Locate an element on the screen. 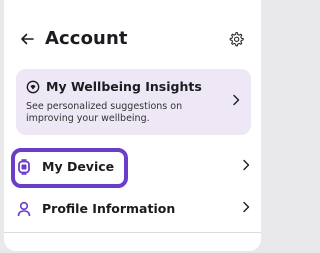 The width and height of the screenshot is (320, 253). arrow-left-icon is located at coordinates (27, 39).